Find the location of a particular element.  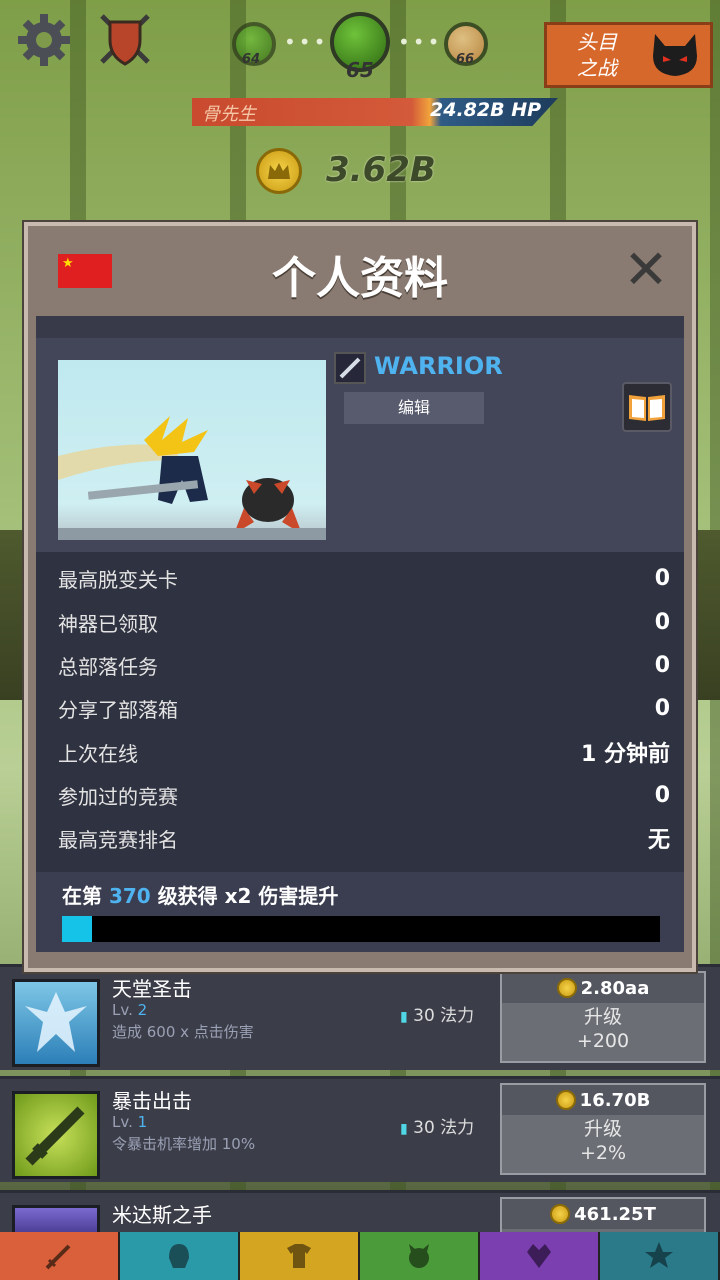

close-icon: ✕ is located at coordinates (646, 270).